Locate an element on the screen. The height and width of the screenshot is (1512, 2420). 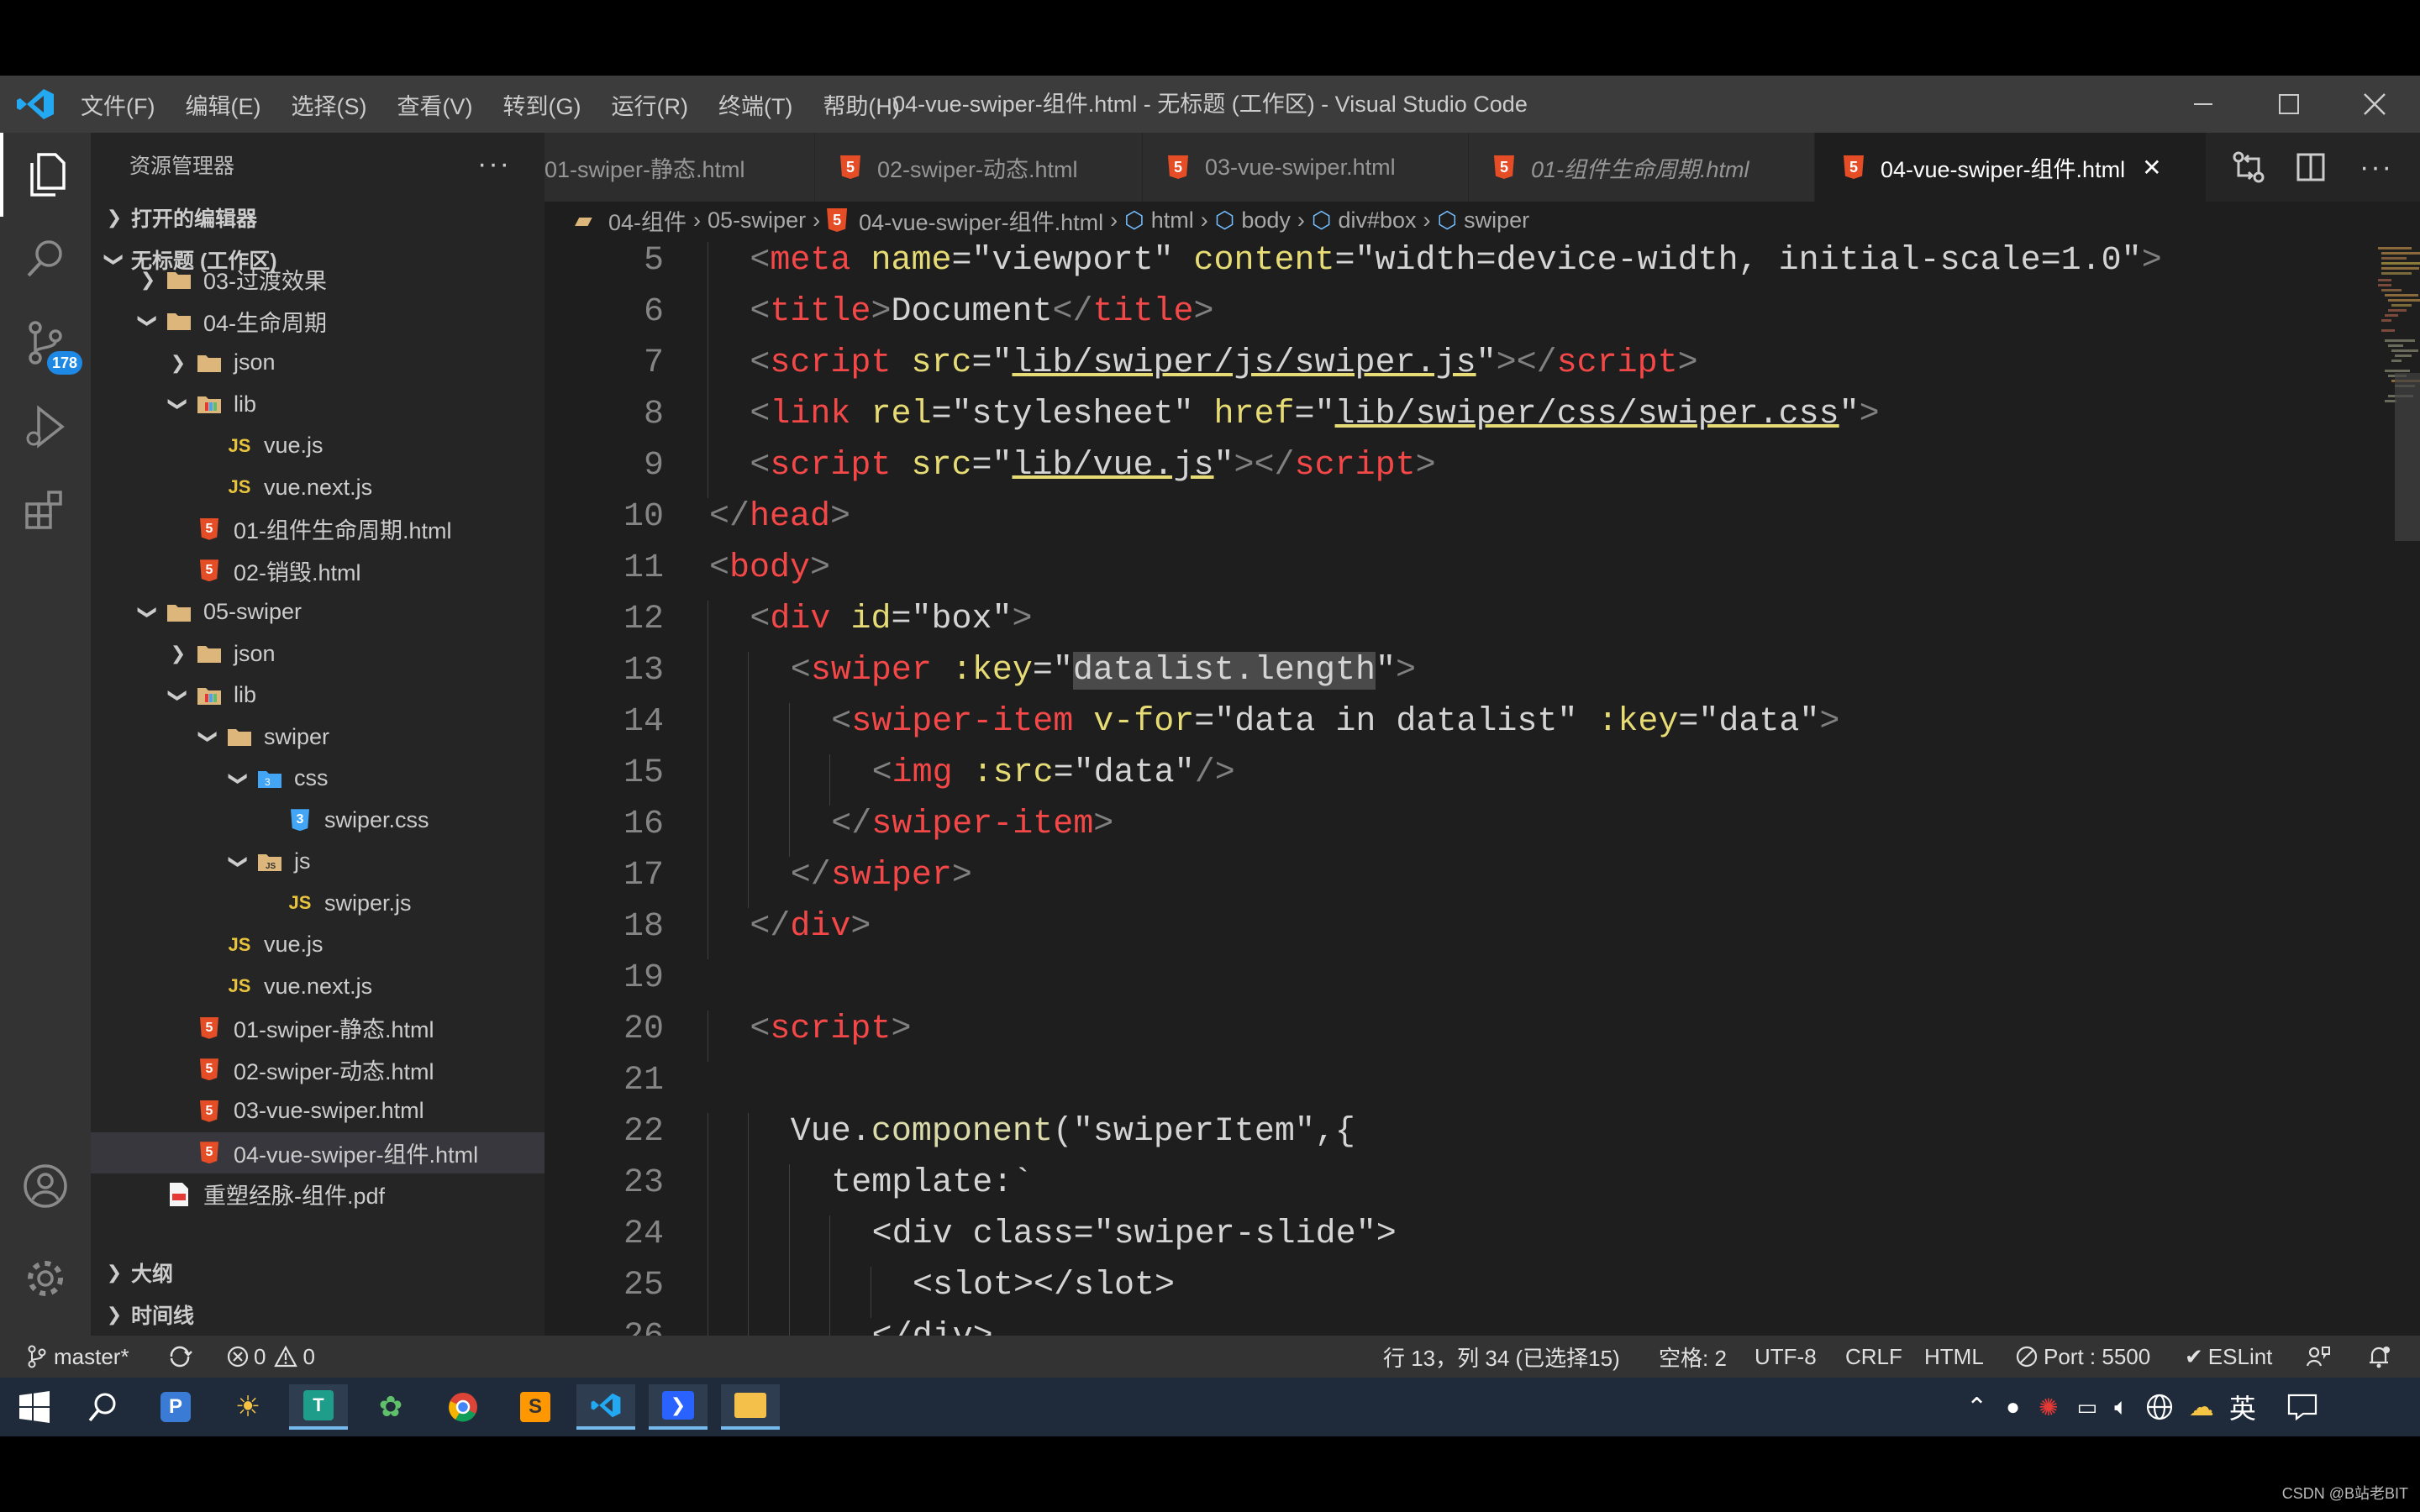
tab-04-vue-swiper-component: 5 04-vue-swiper-组件.html ✕ is located at coordinates (2011, 167).